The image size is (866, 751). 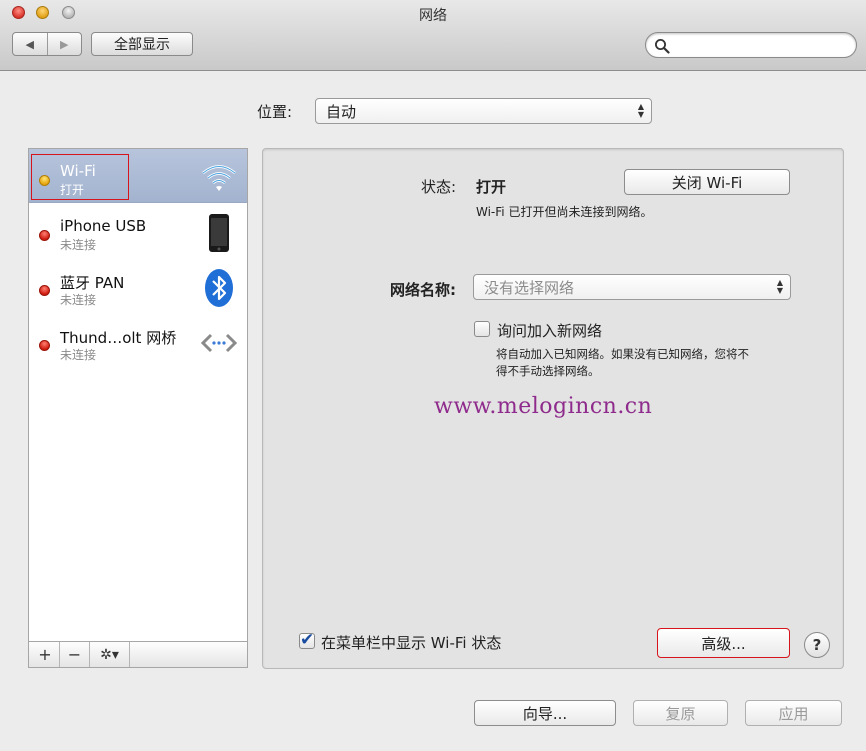 I want to click on location-popup: 自动 ▲ ▼, so click(x=483, y=111).